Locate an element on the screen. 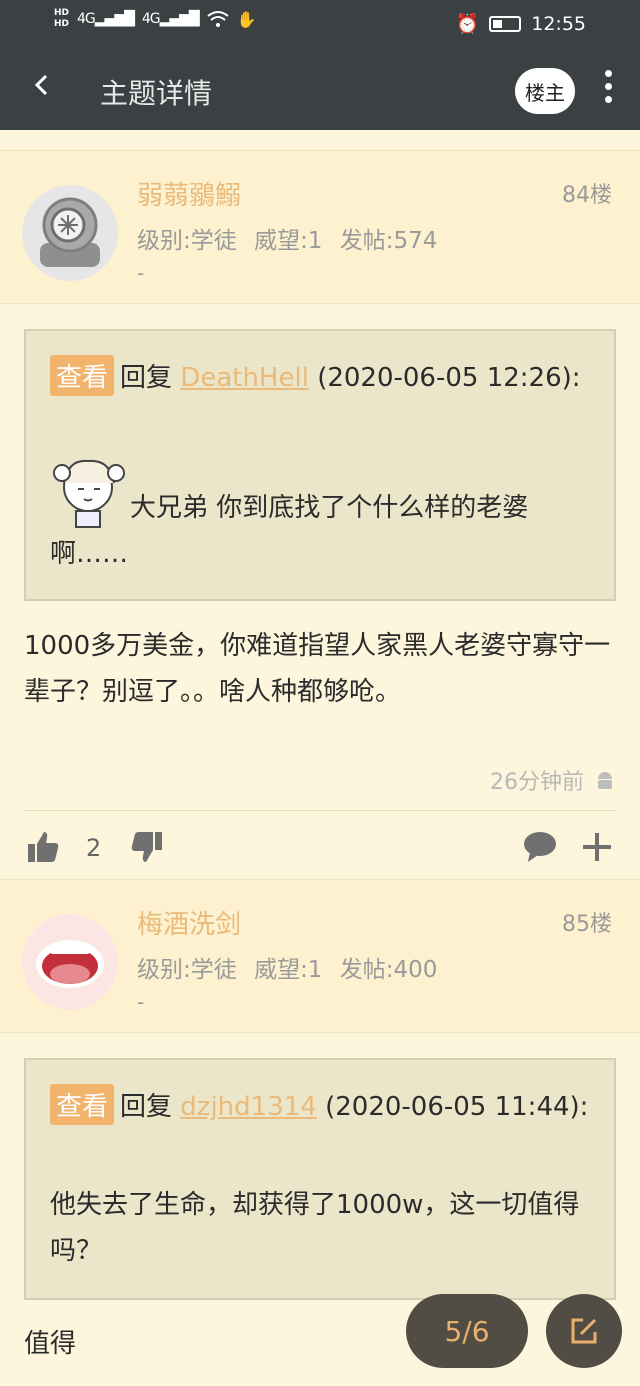  clock-time: 12:55 is located at coordinates (558, 23).